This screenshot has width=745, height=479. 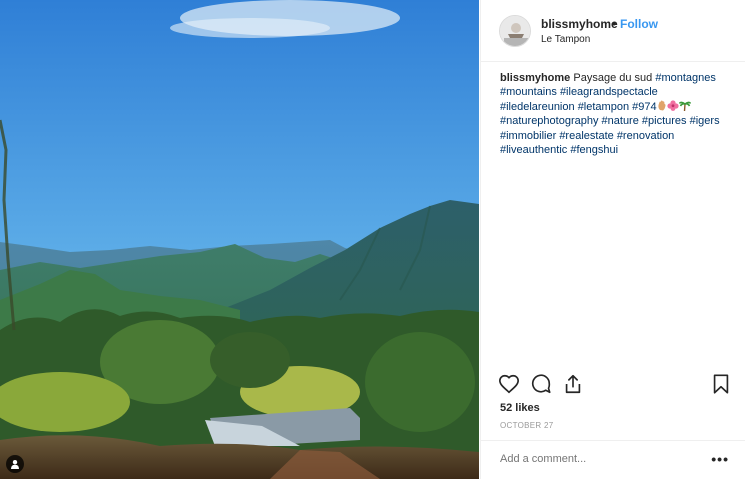 What do you see at coordinates (721, 384) in the screenshot?
I see `bookmark-icon` at bounding box center [721, 384].